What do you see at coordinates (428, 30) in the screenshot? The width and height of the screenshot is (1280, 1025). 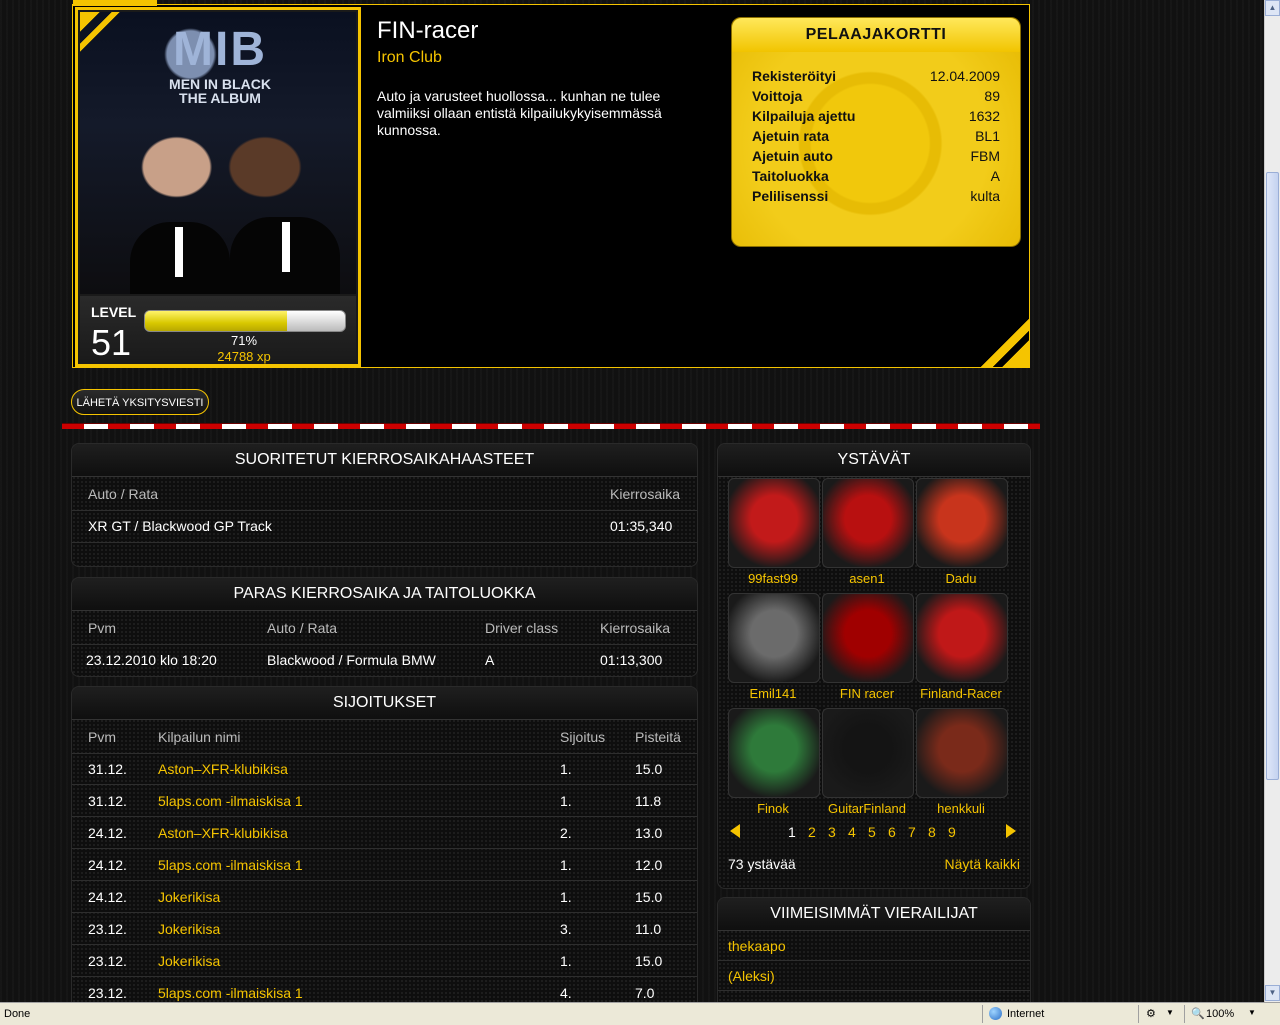 I see `user-name: FIN-racer` at bounding box center [428, 30].